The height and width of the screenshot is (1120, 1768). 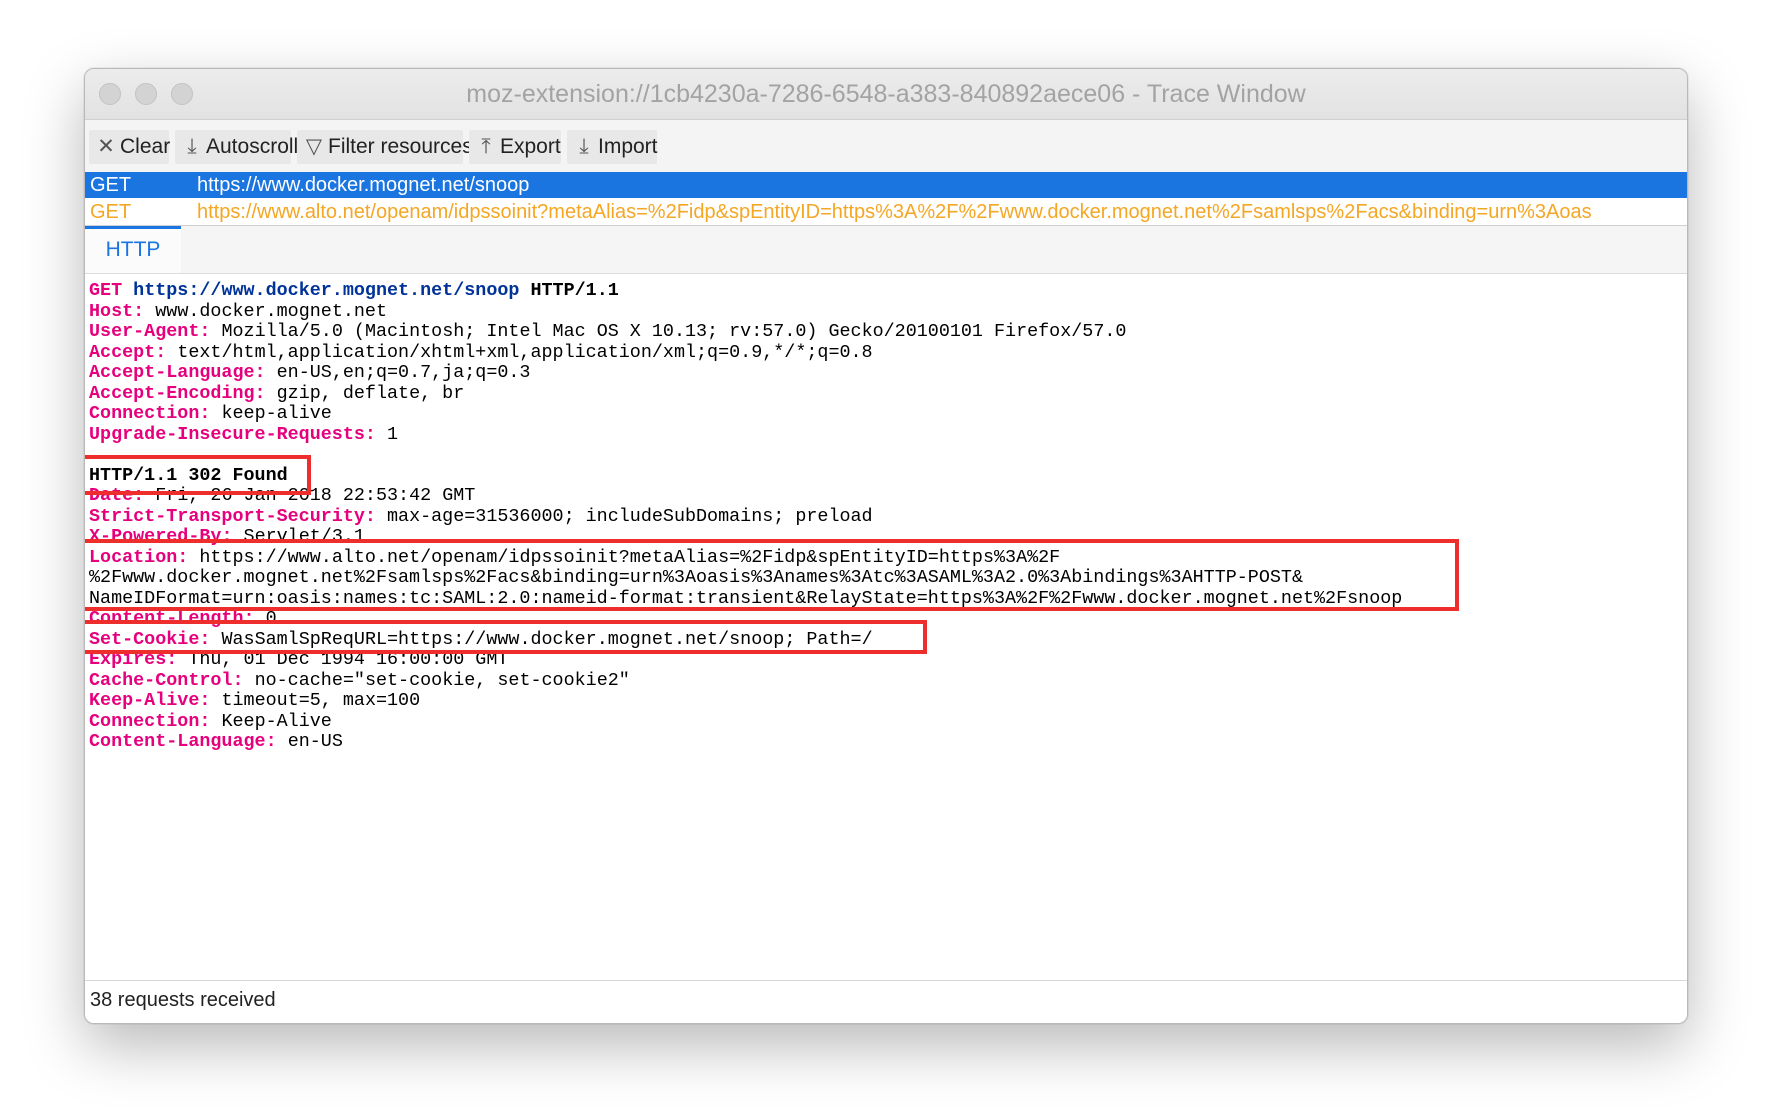 I want to click on header-line: Upgrade-Insecure-Requests: 1, so click(x=244, y=434).